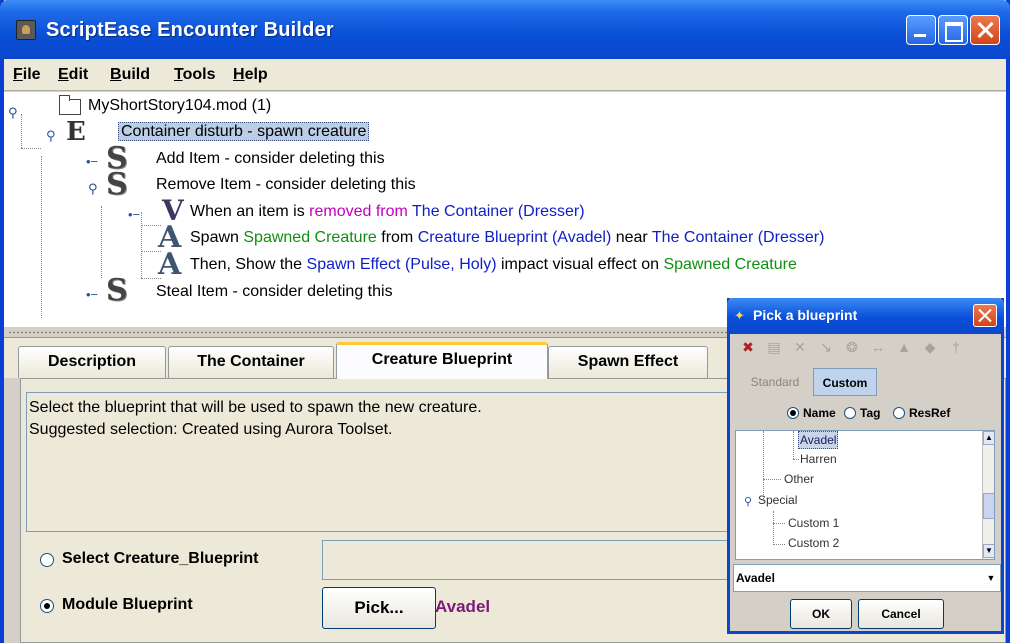 The width and height of the screenshot is (1010, 643). Describe the element at coordinates (127, 604) in the screenshot. I see `module-blueprint-label: Module Blueprint` at that location.